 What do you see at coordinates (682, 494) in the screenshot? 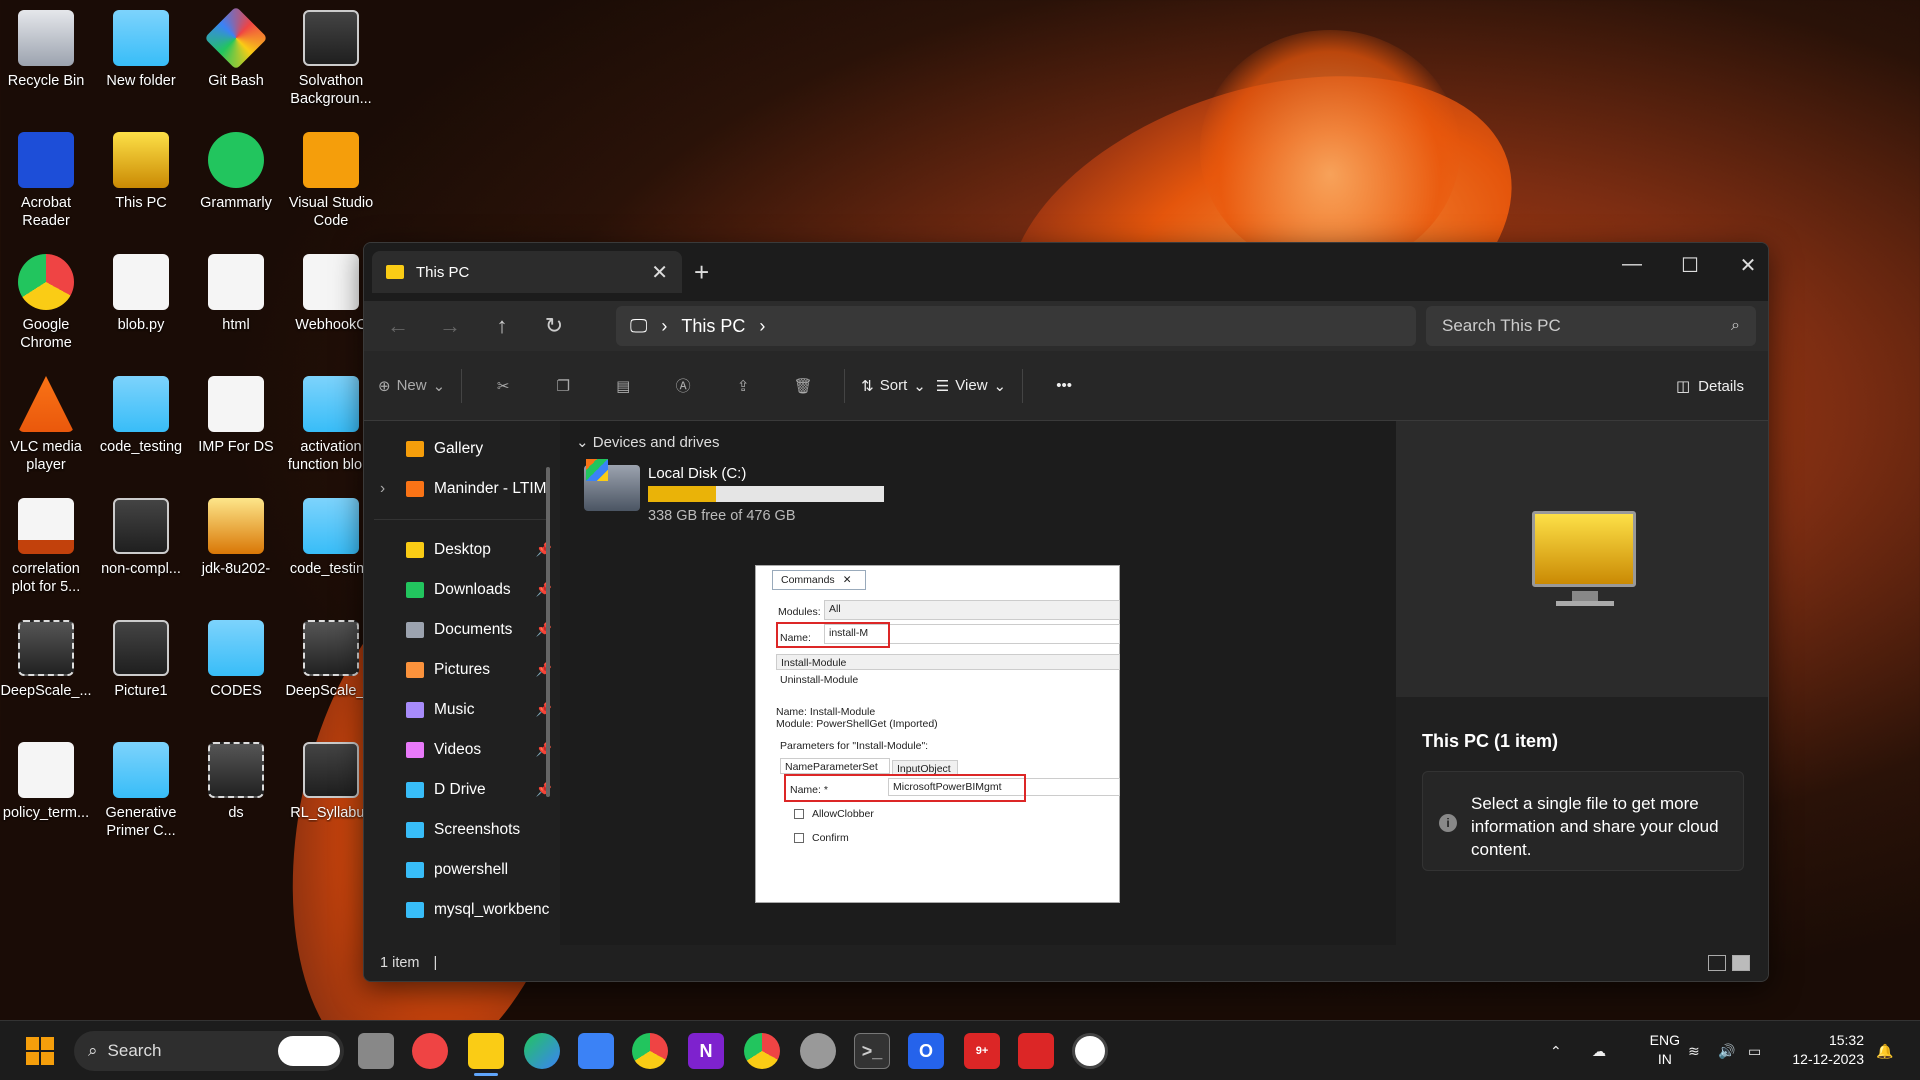
I see `drive-usage-fill` at bounding box center [682, 494].